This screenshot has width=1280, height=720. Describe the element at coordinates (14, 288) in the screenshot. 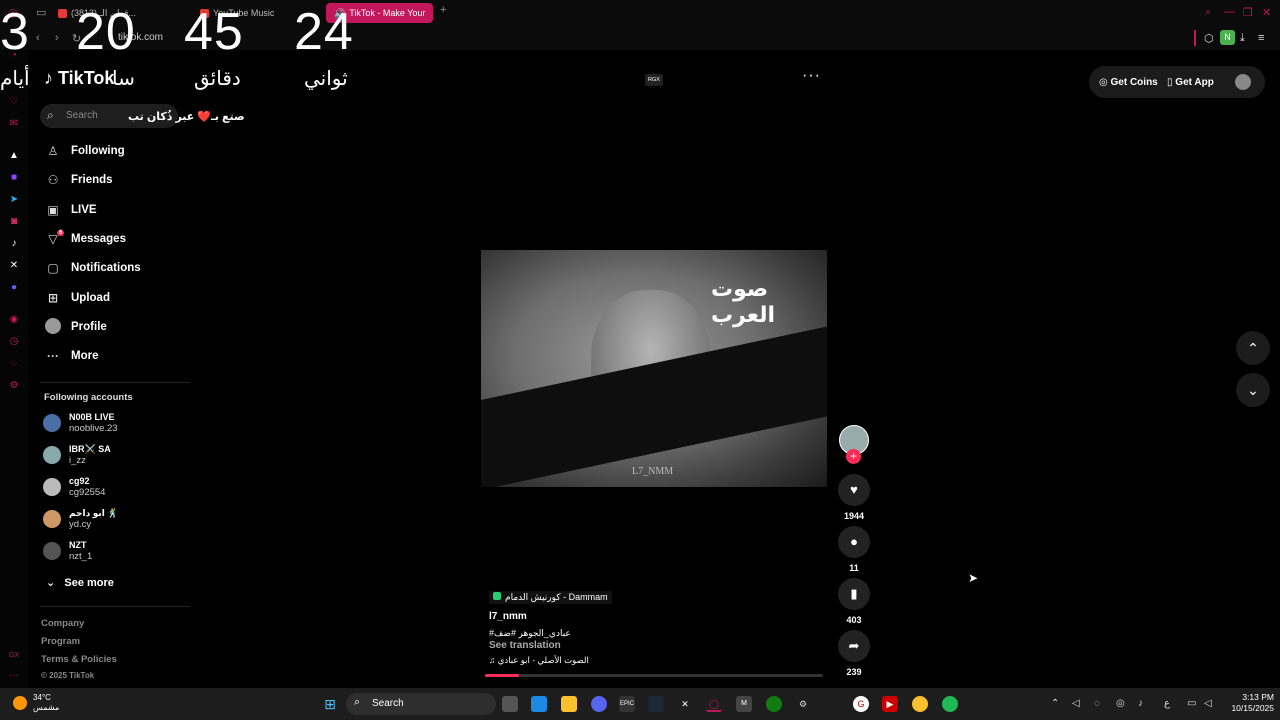

I see `discord-icon: ●` at that location.